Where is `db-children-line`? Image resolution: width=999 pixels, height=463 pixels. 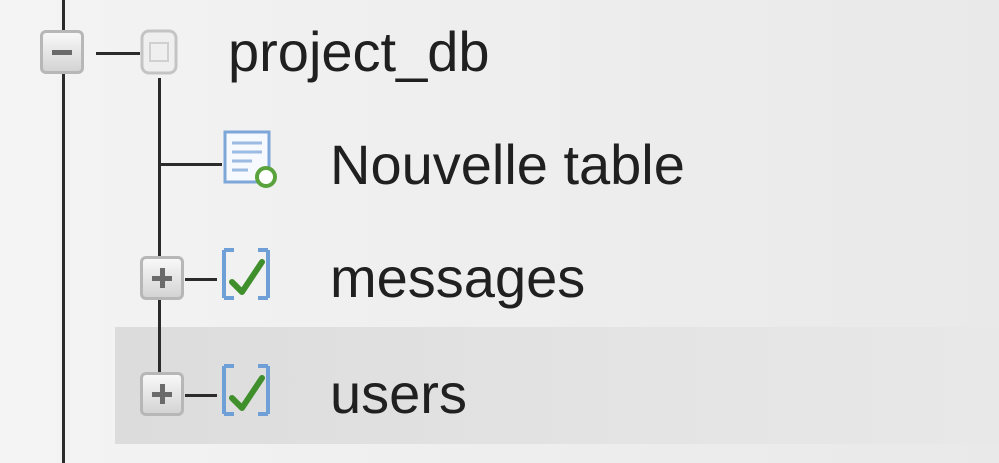
db-children-line is located at coordinates (159, 228).